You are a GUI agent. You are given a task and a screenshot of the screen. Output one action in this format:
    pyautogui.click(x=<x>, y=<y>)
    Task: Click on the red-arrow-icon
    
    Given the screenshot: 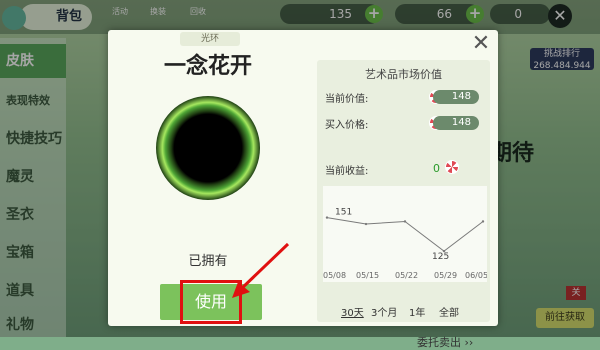 What is the action you would take?
    pyautogui.click(x=261, y=270)
    